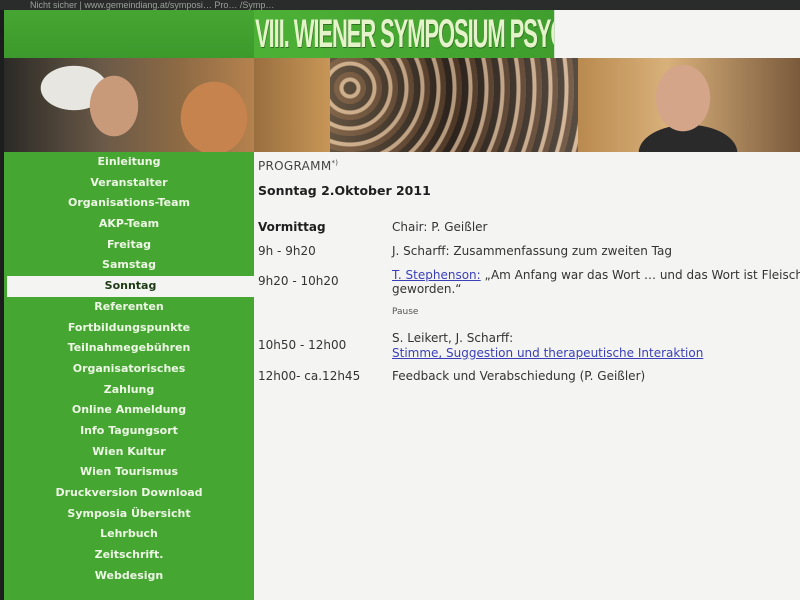  I want to click on sidebar-item-lehrbuch: Lehrbuch, so click(129, 534).